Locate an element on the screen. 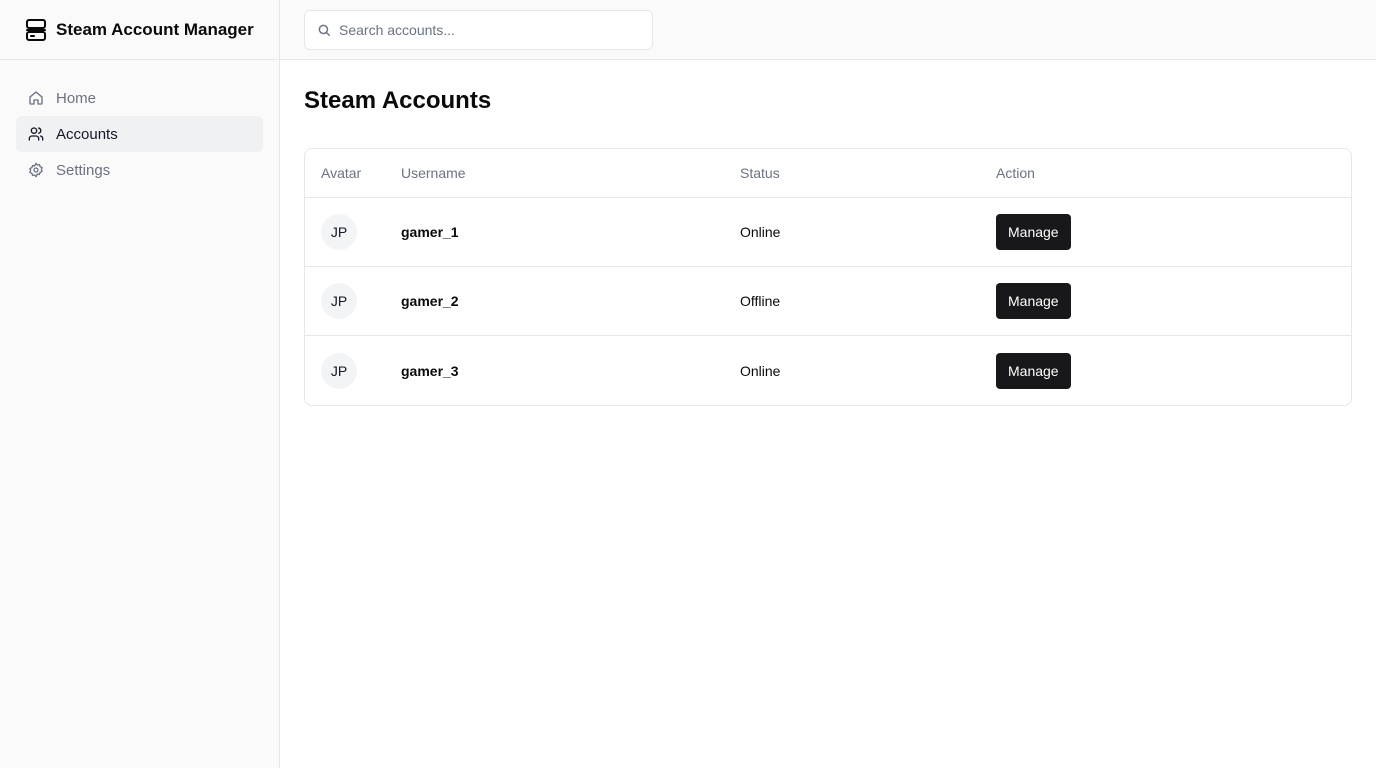 This screenshot has width=1376, height=768. table-header: Avatar Username Status Action is located at coordinates (828, 173).